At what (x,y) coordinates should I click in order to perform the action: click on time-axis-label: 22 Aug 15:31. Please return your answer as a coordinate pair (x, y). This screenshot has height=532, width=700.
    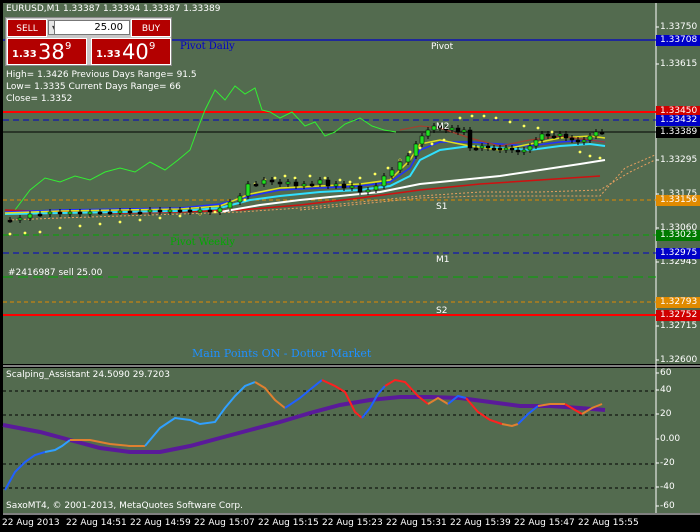
    Looking at the image, I should click on (416, 523).